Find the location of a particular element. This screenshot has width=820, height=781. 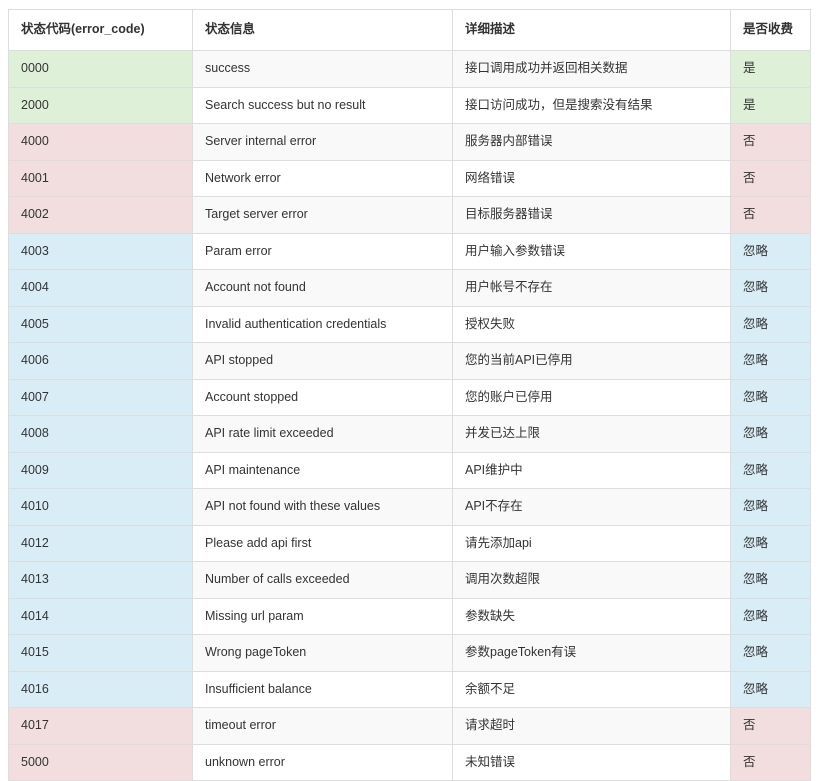

cell-error-code: 4004 is located at coordinates (100, 288).